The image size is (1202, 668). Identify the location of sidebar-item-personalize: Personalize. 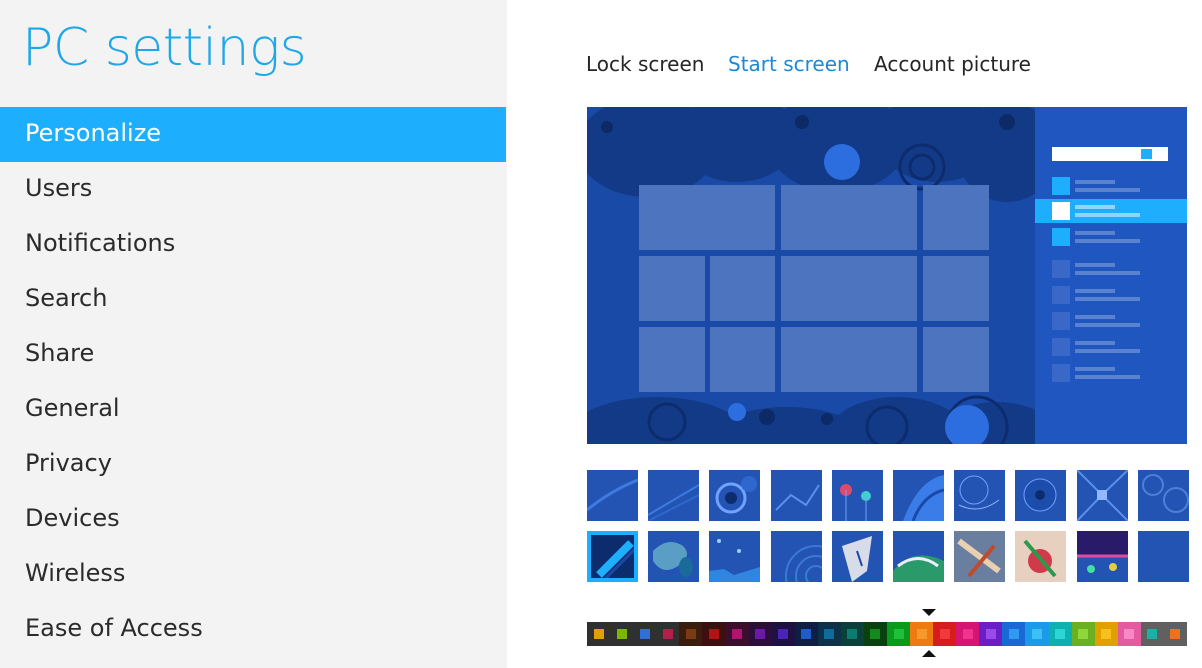
(253, 134).